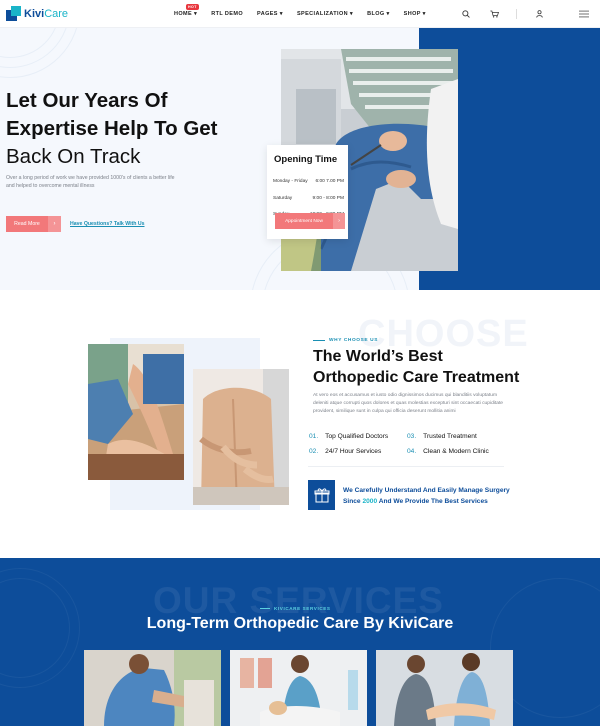  Describe the element at coordinates (112, 128) in the screenshot. I see `hero-title-line2: Expertise Help To Get` at that location.